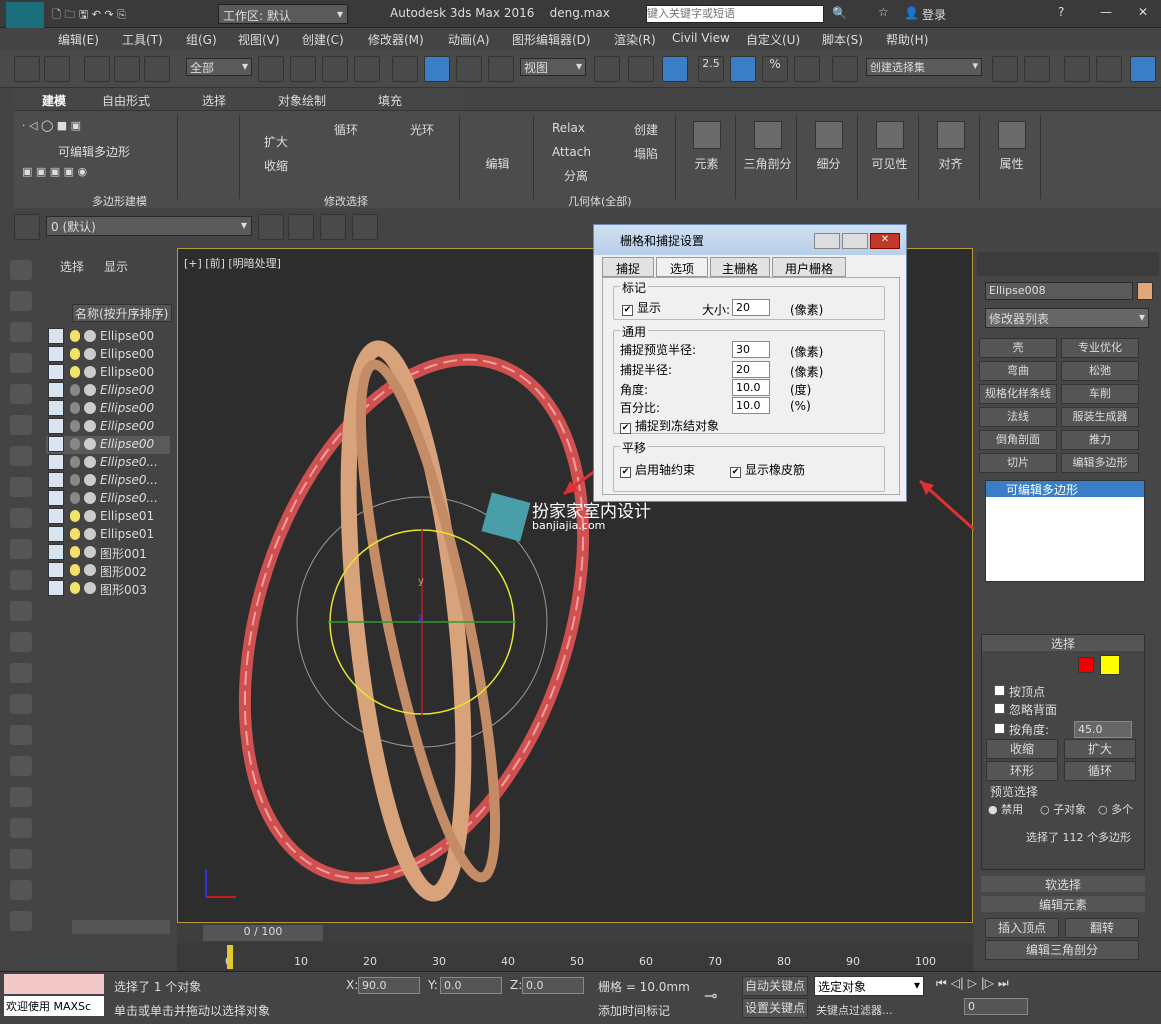 The height and width of the screenshot is (1024, 1161). Describe the element at coordinates (283, 14) in the screenshot. I see `workspace-dropdown: 工作区: 默认 ▾` at that location.